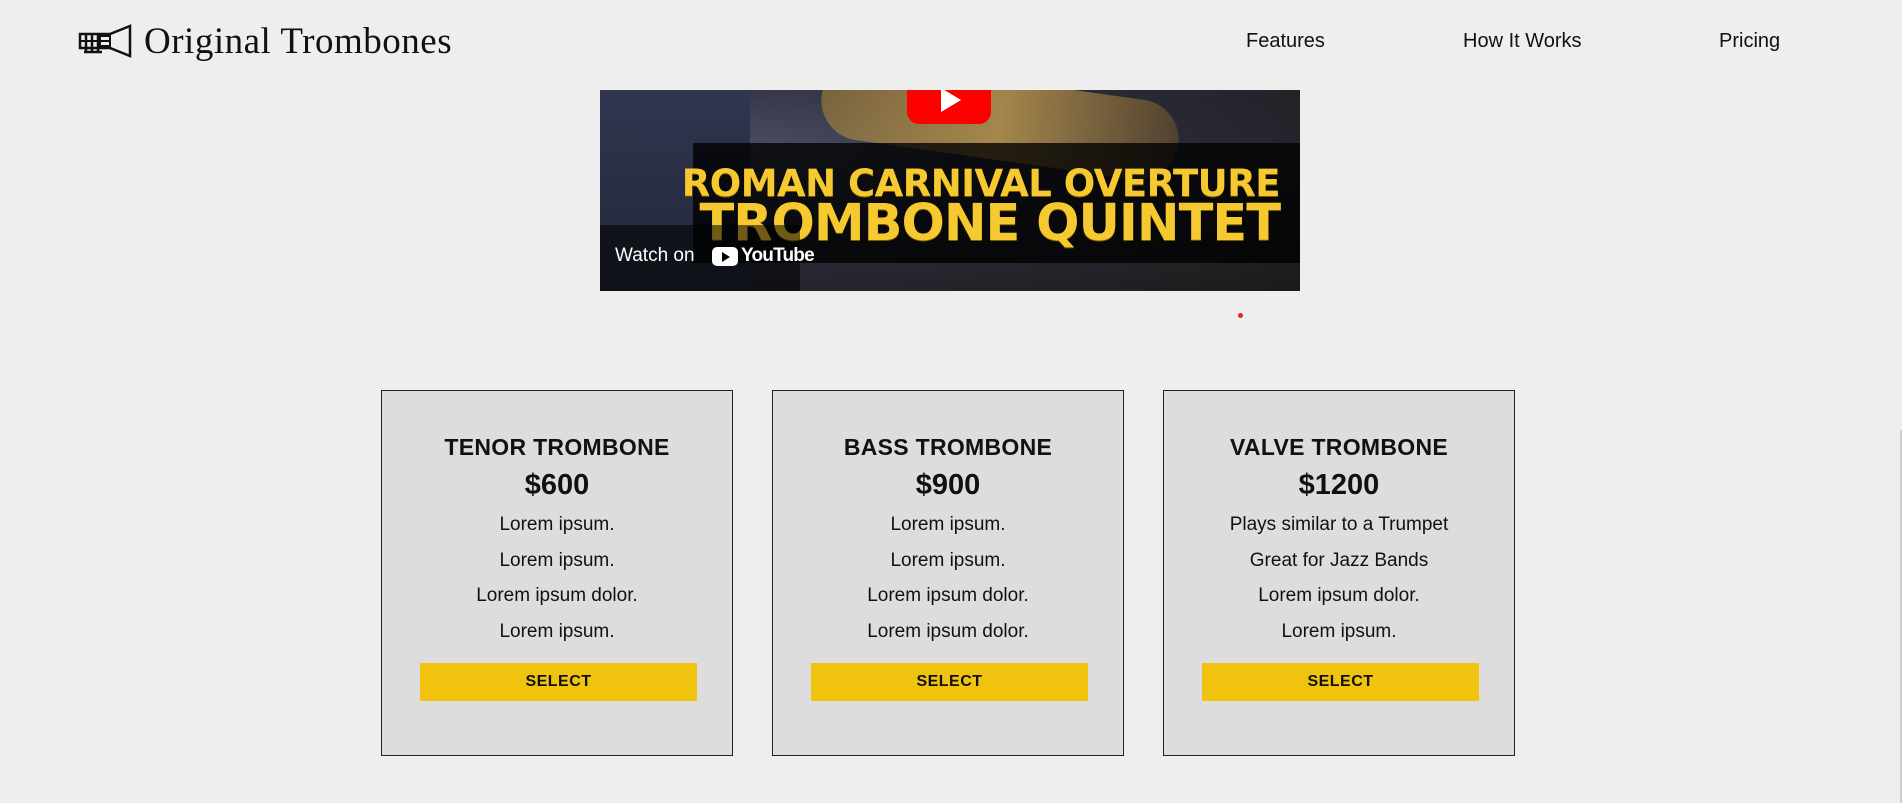 This screenshot has height=803, width=1902. What do you see at coordinates (1240, 315) in the screenshot?
I see `cursor-dot` at bounding box center [1240, 315].